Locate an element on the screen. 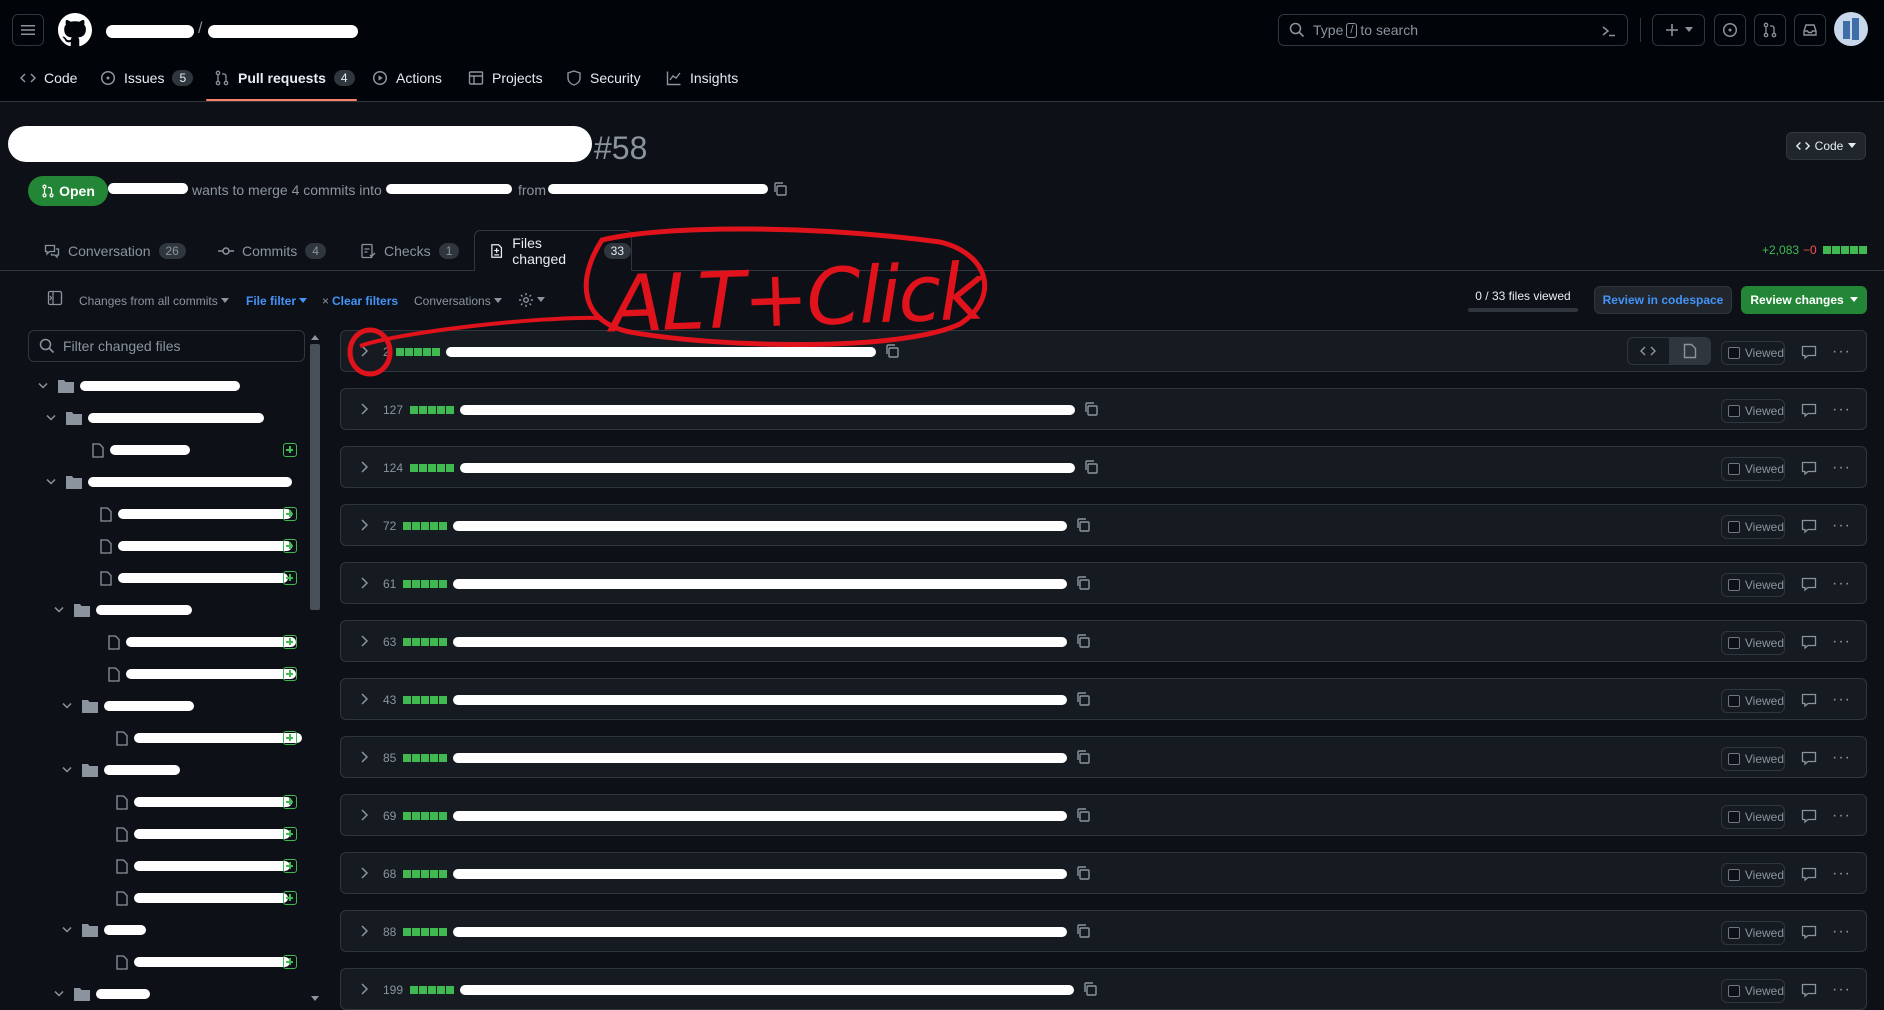  file-filter-dropdown: File filter is located at coordinates (277, 301).